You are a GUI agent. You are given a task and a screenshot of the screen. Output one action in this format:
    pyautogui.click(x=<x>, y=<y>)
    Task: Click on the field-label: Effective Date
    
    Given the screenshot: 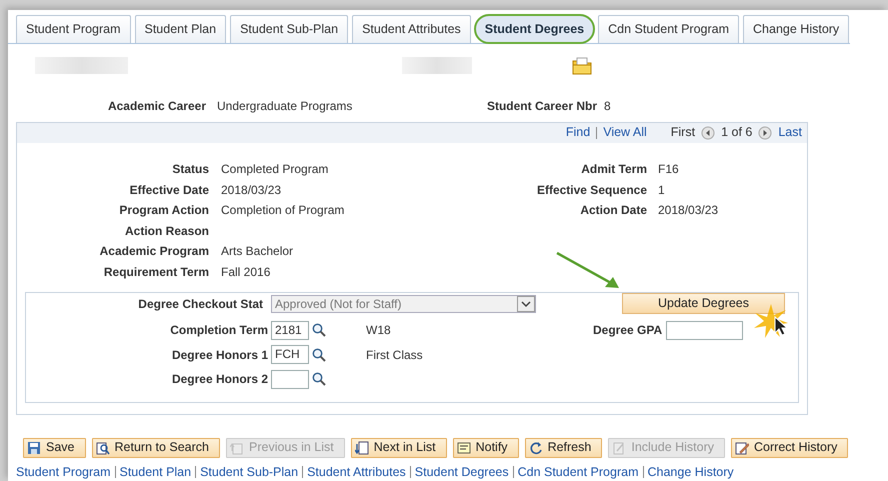 What is the action you would take?
    pyautogui.click(x=168, y=190)
    